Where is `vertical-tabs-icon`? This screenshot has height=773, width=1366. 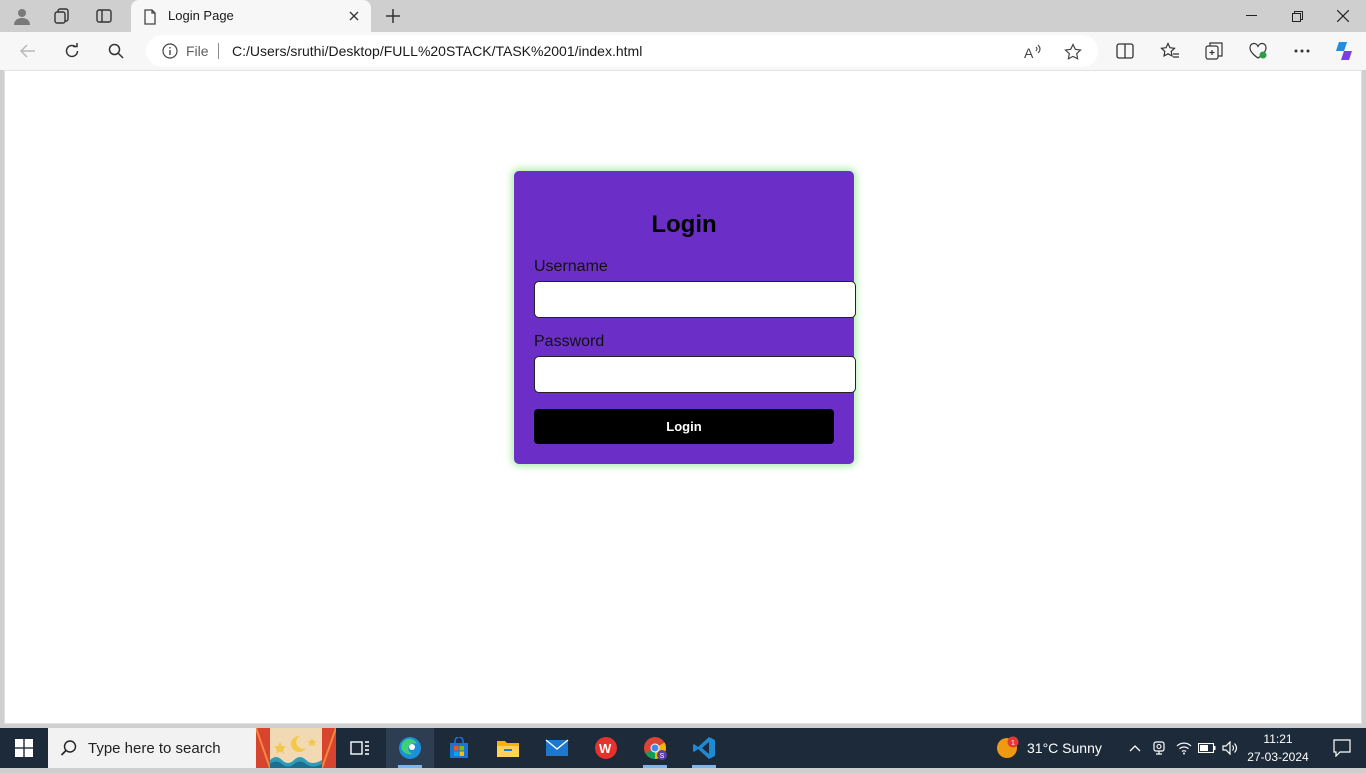
vertical-tabs-icon is located at coordinates (104, 16).